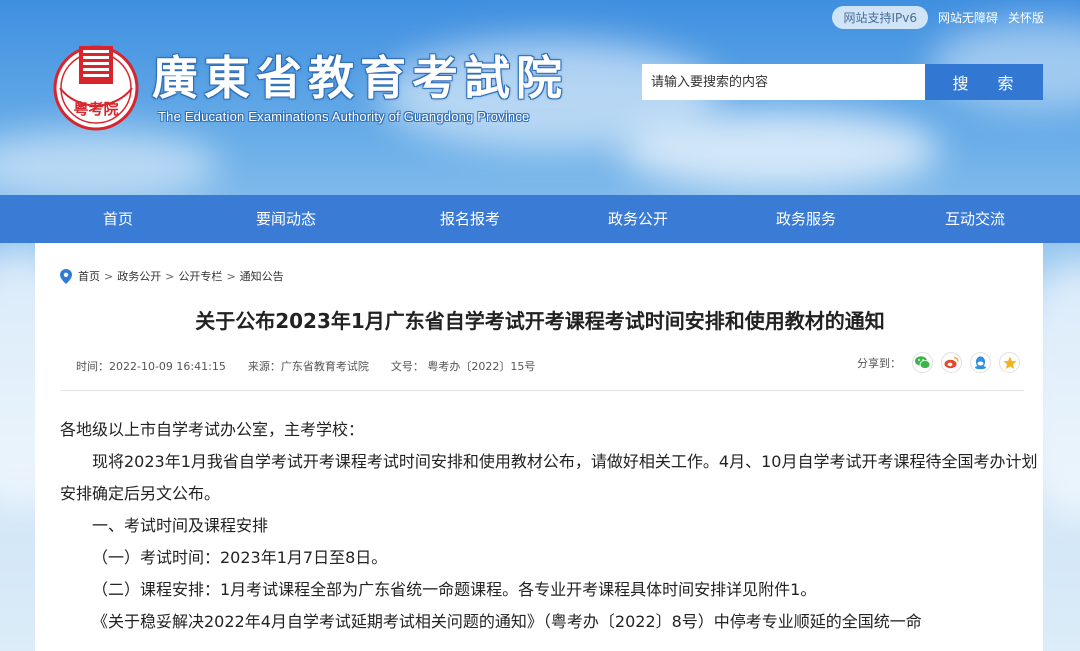  What do you see at coordinates (540, 321) in the screenshot?
I see `article-title: 关于公布2023年1月广东省自学考试开考课程考试时间安排和使用教材的通知` at bounding box center [540, 321].